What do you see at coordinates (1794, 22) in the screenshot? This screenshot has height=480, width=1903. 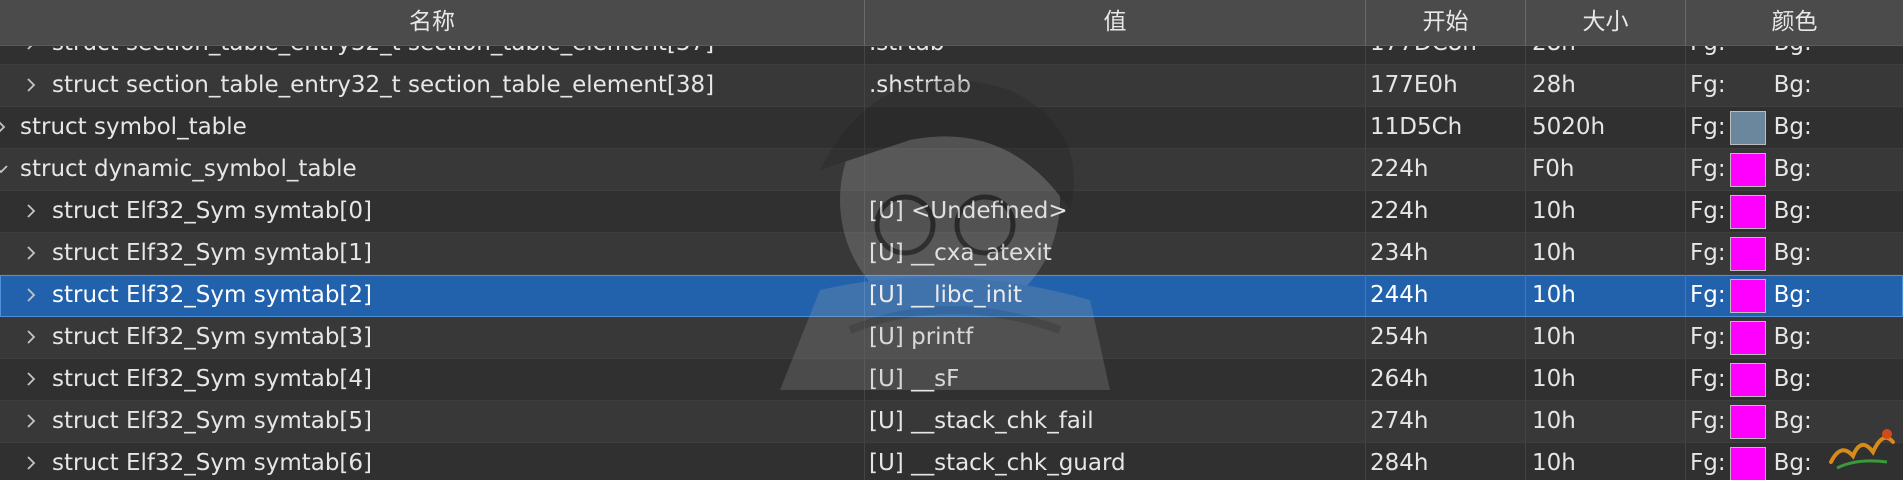 I see `column-header-color: 颜色` at bounding box center [1794, 22].